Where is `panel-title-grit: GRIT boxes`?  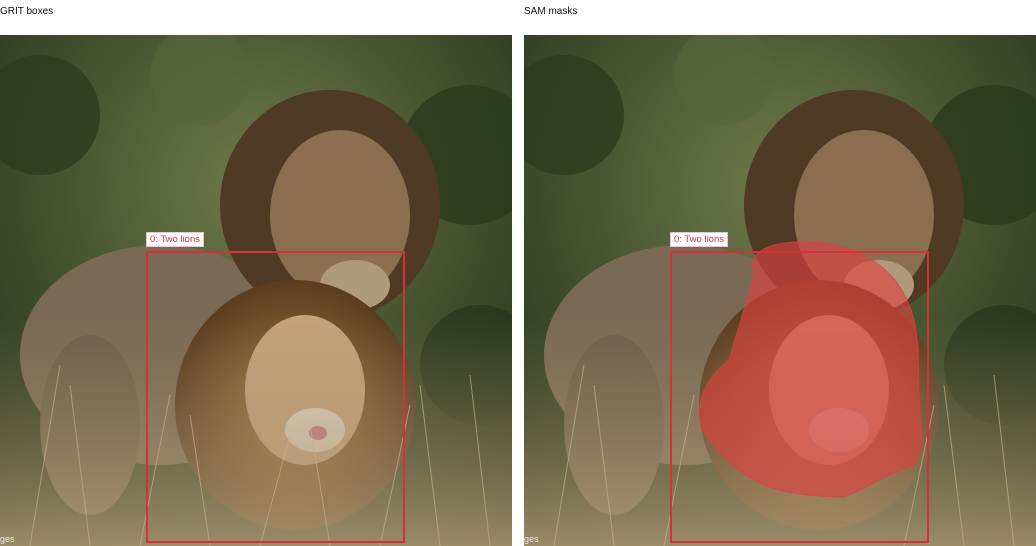
panel-title-grit: GRIT boxes is located at coordinates (27, 11).